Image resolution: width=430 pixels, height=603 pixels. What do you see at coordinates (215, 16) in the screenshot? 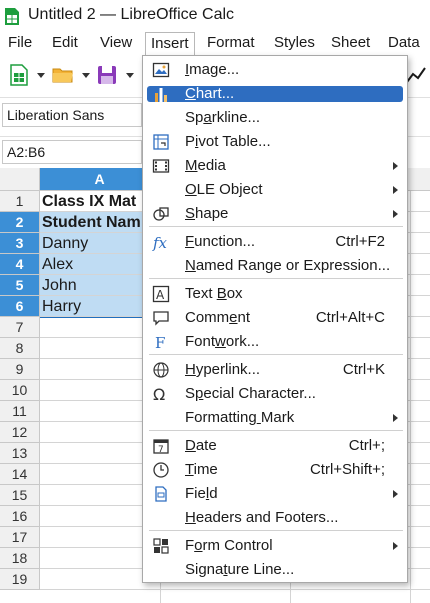
I see `title-bar: Untitled 2 — LibreOffice Calc` at bounding box center [215, 16].